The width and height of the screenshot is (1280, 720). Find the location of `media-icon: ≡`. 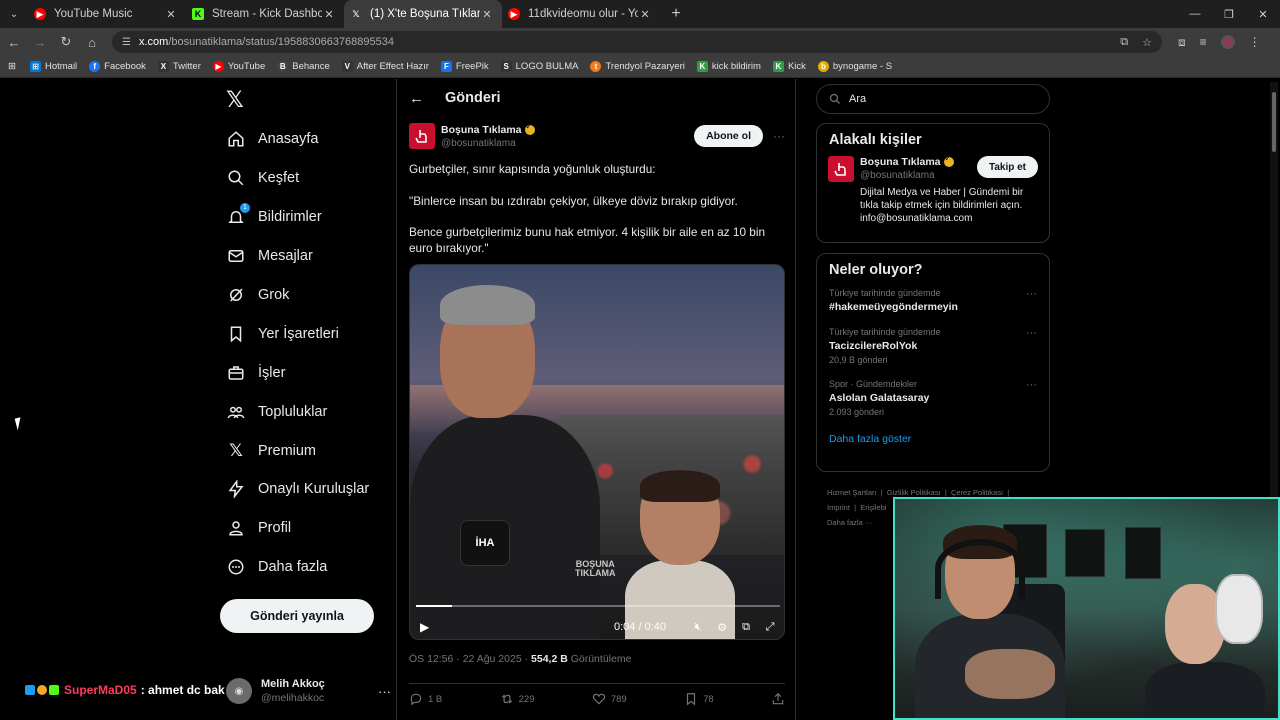

media-icon: ≡ is located at coordinates (1203, 42).